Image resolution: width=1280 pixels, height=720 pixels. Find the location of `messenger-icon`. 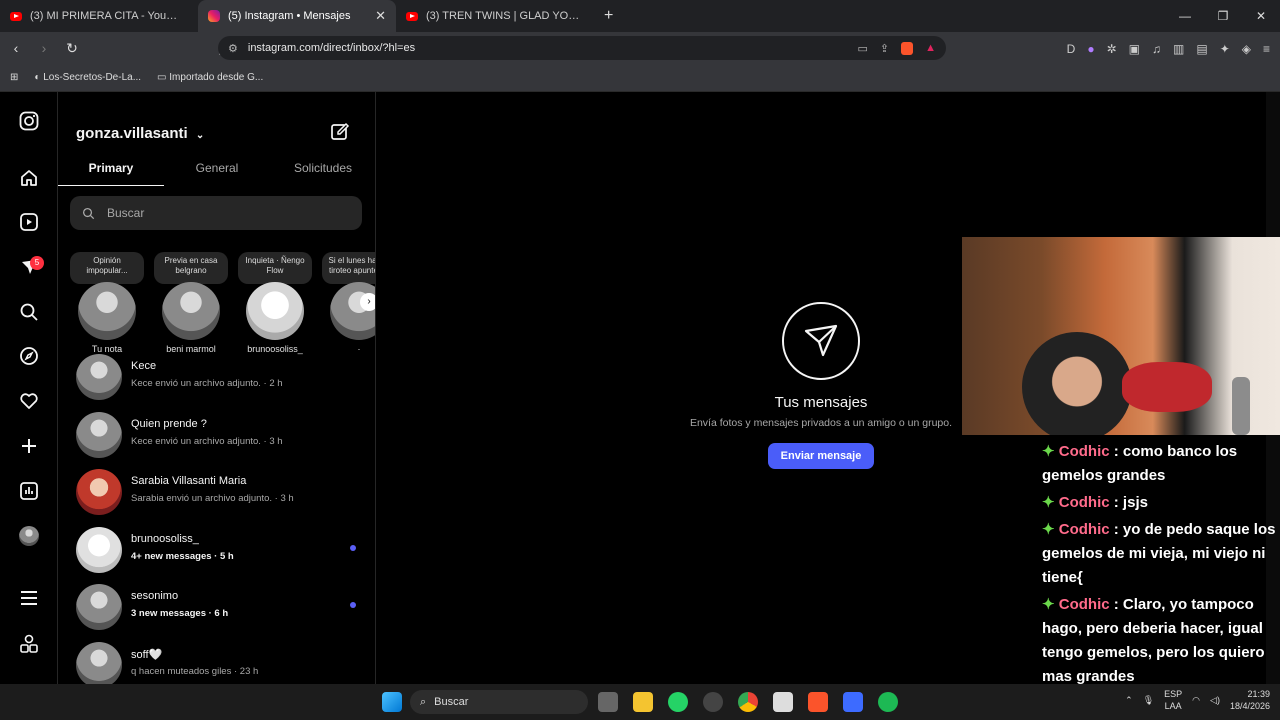

messenger-icon is located at coordinates (821, 341).